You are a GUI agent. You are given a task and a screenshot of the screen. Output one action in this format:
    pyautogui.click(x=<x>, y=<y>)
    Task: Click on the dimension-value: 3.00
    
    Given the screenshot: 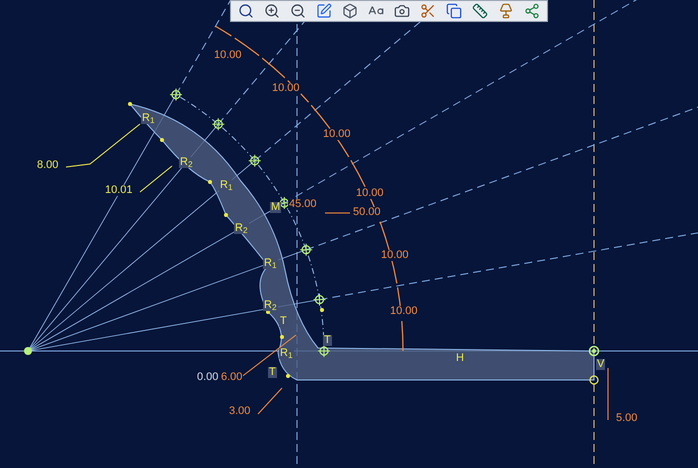 What is the action you would take?
    pyautogui.click(x=240, y=411)
    